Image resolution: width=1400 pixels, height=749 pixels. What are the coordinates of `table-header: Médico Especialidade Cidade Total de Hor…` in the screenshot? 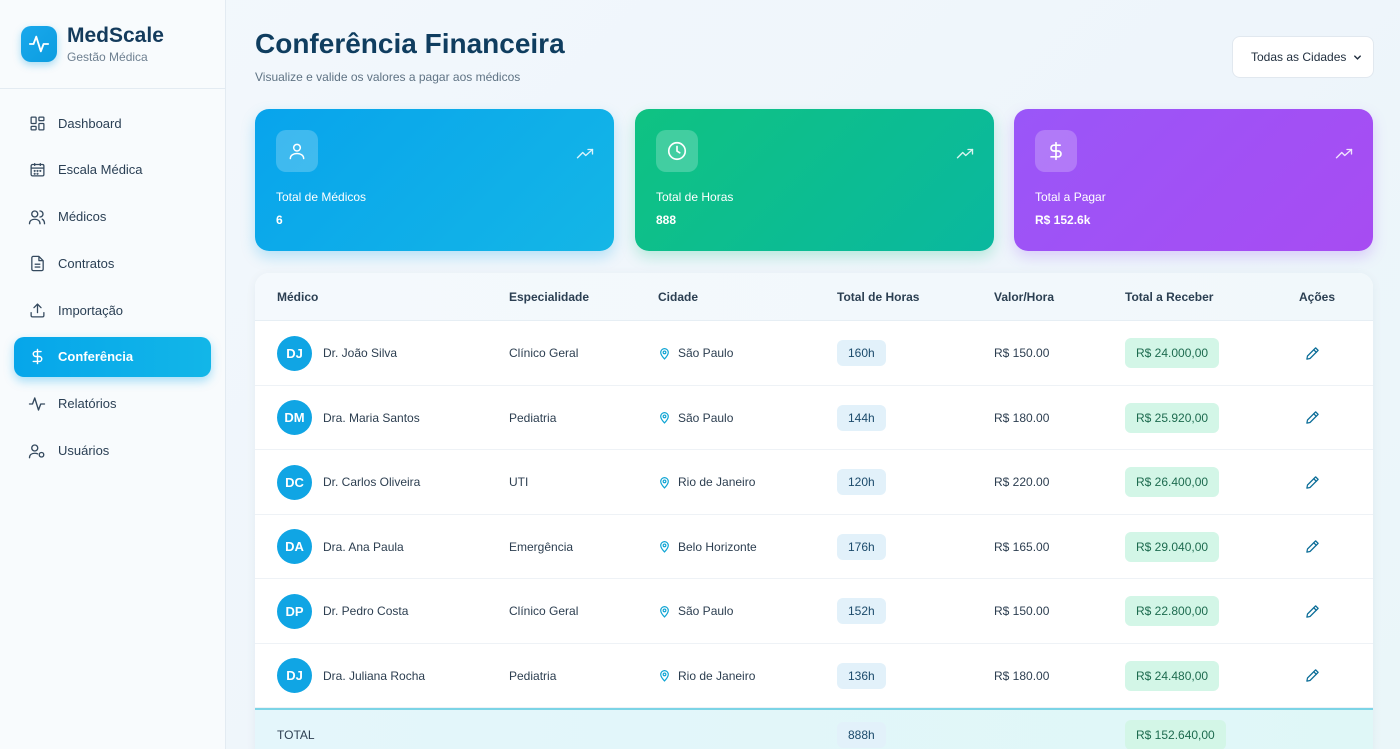 It's located at (814, 297).